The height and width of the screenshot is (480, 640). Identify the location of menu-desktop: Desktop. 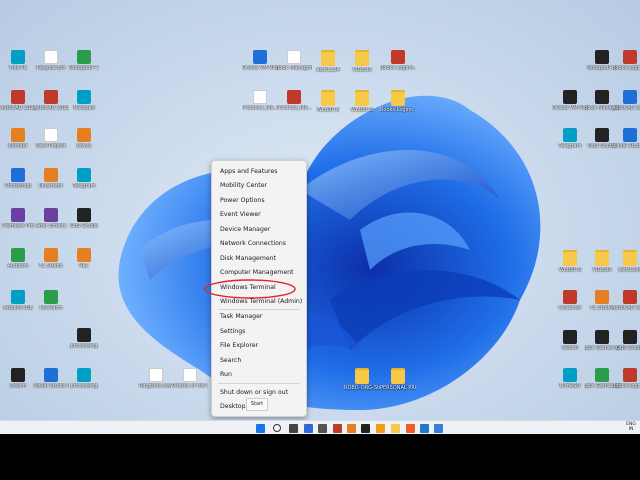
(233, 407).